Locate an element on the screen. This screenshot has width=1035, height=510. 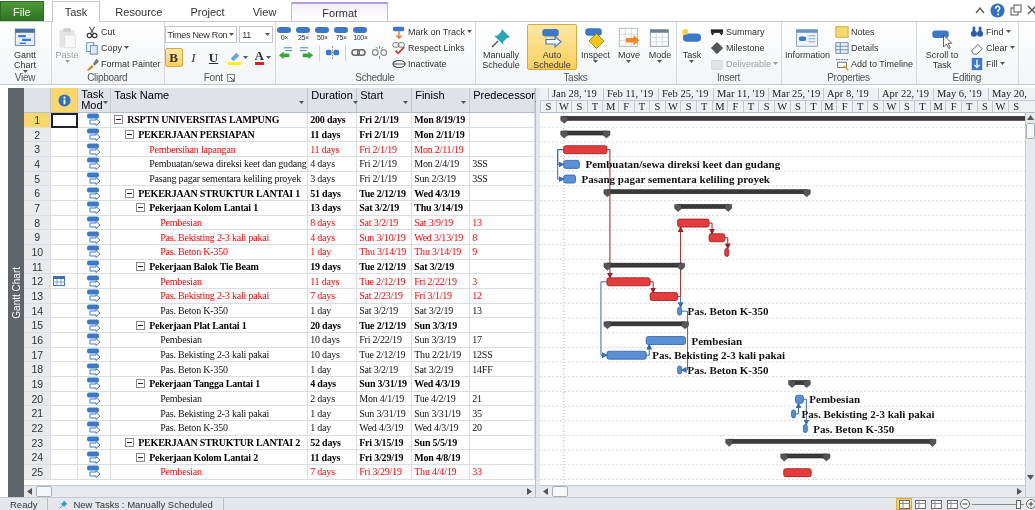
ribbon-button: Information is located at coordinates (807, 47).